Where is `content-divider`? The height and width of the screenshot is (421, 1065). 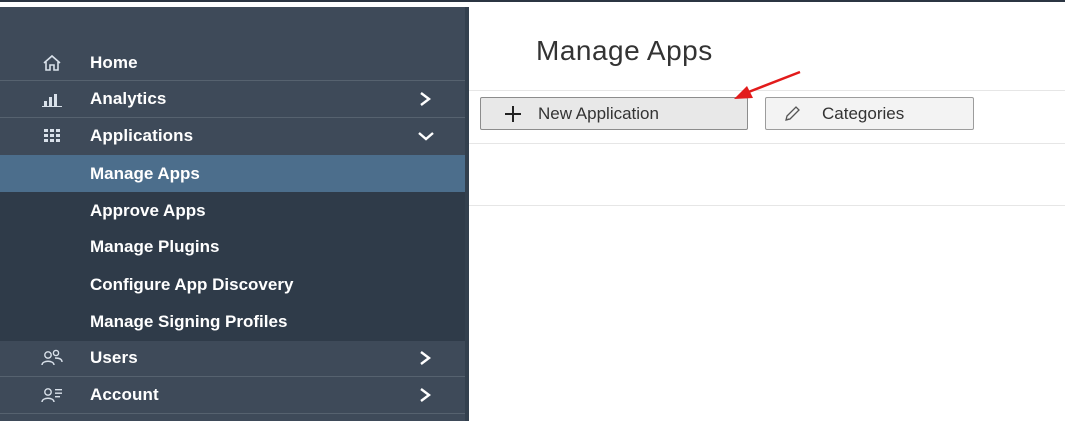
content-divider is located at coordinates (767, 205).